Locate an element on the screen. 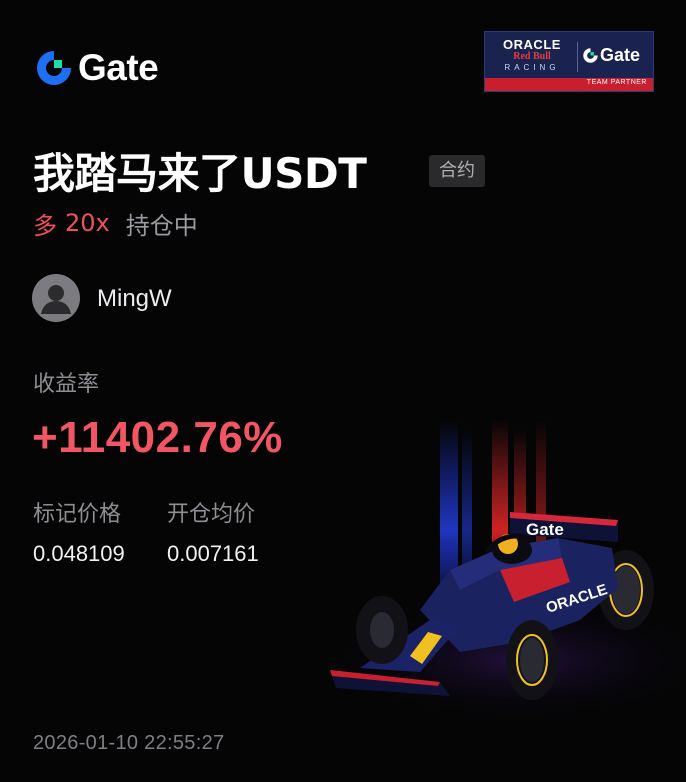 The image size is (686, 782). entry-price-value: 0.007161 is located at coordinates (213, 553).